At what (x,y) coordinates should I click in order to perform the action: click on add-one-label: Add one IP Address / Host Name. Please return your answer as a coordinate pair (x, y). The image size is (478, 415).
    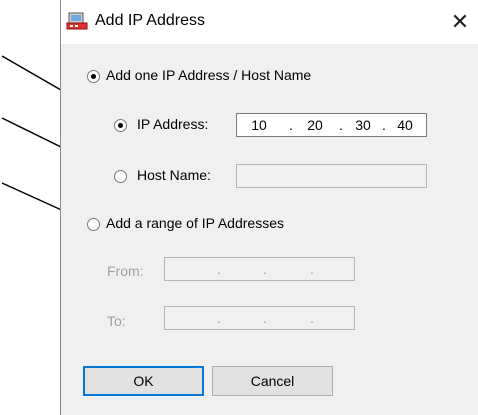
    Looking at the image, I should click on (209, 75).